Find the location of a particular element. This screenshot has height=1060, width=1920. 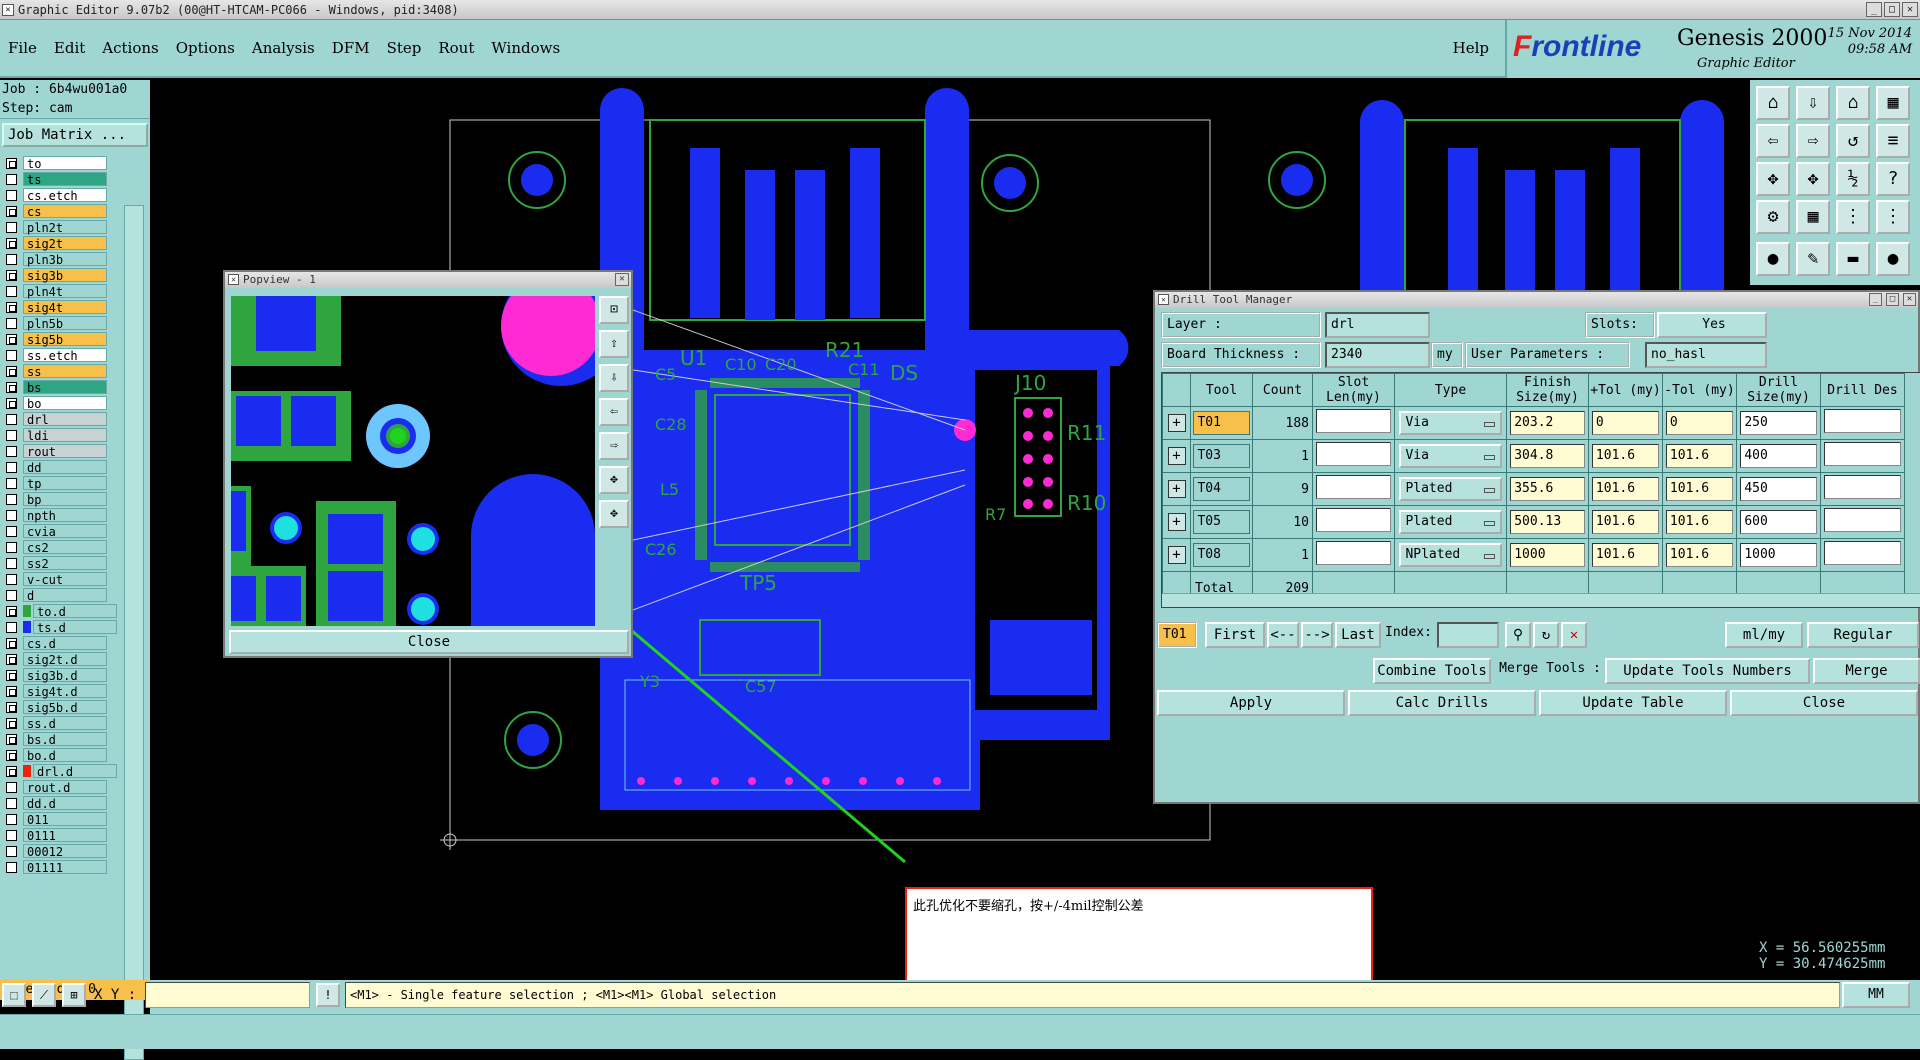

layer-name: ldi is located at coordinates (65, 435).